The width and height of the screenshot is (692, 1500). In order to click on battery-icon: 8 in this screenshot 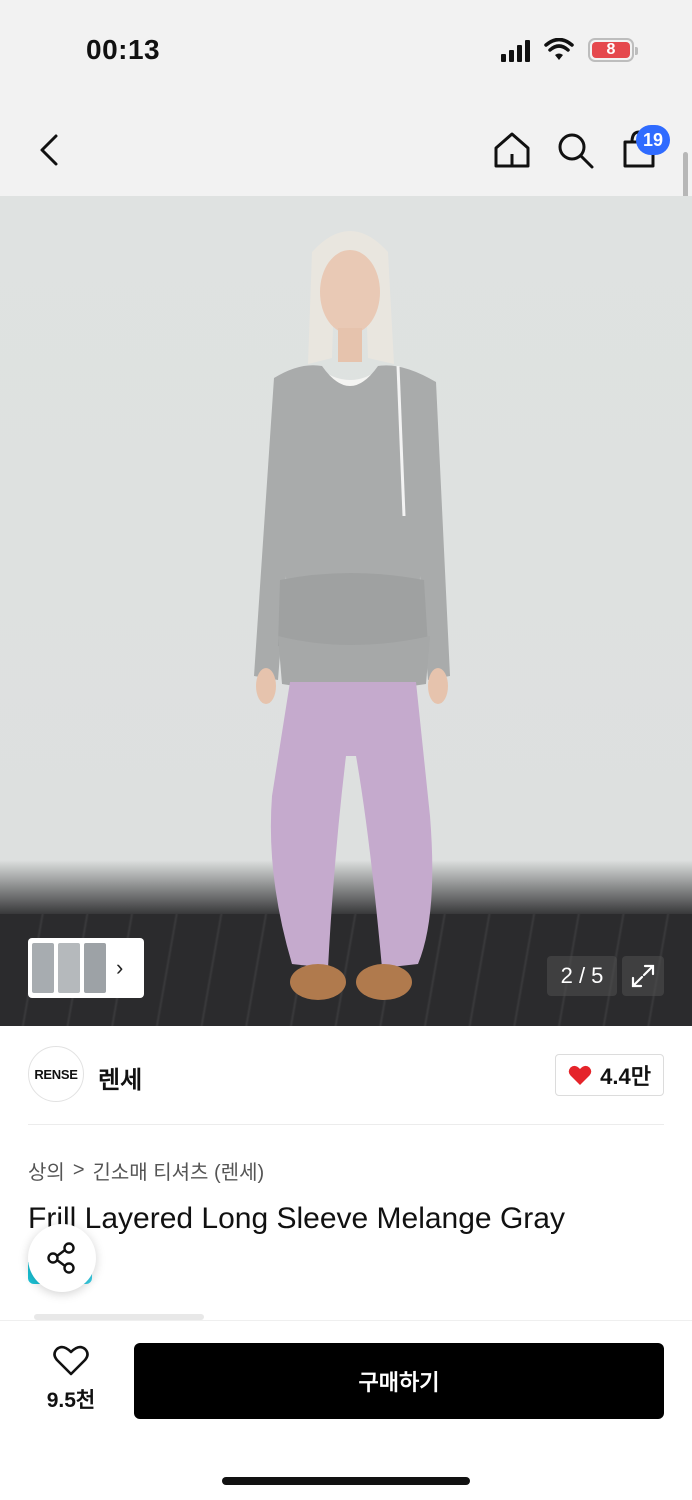, I will do `click(613, 50)`.